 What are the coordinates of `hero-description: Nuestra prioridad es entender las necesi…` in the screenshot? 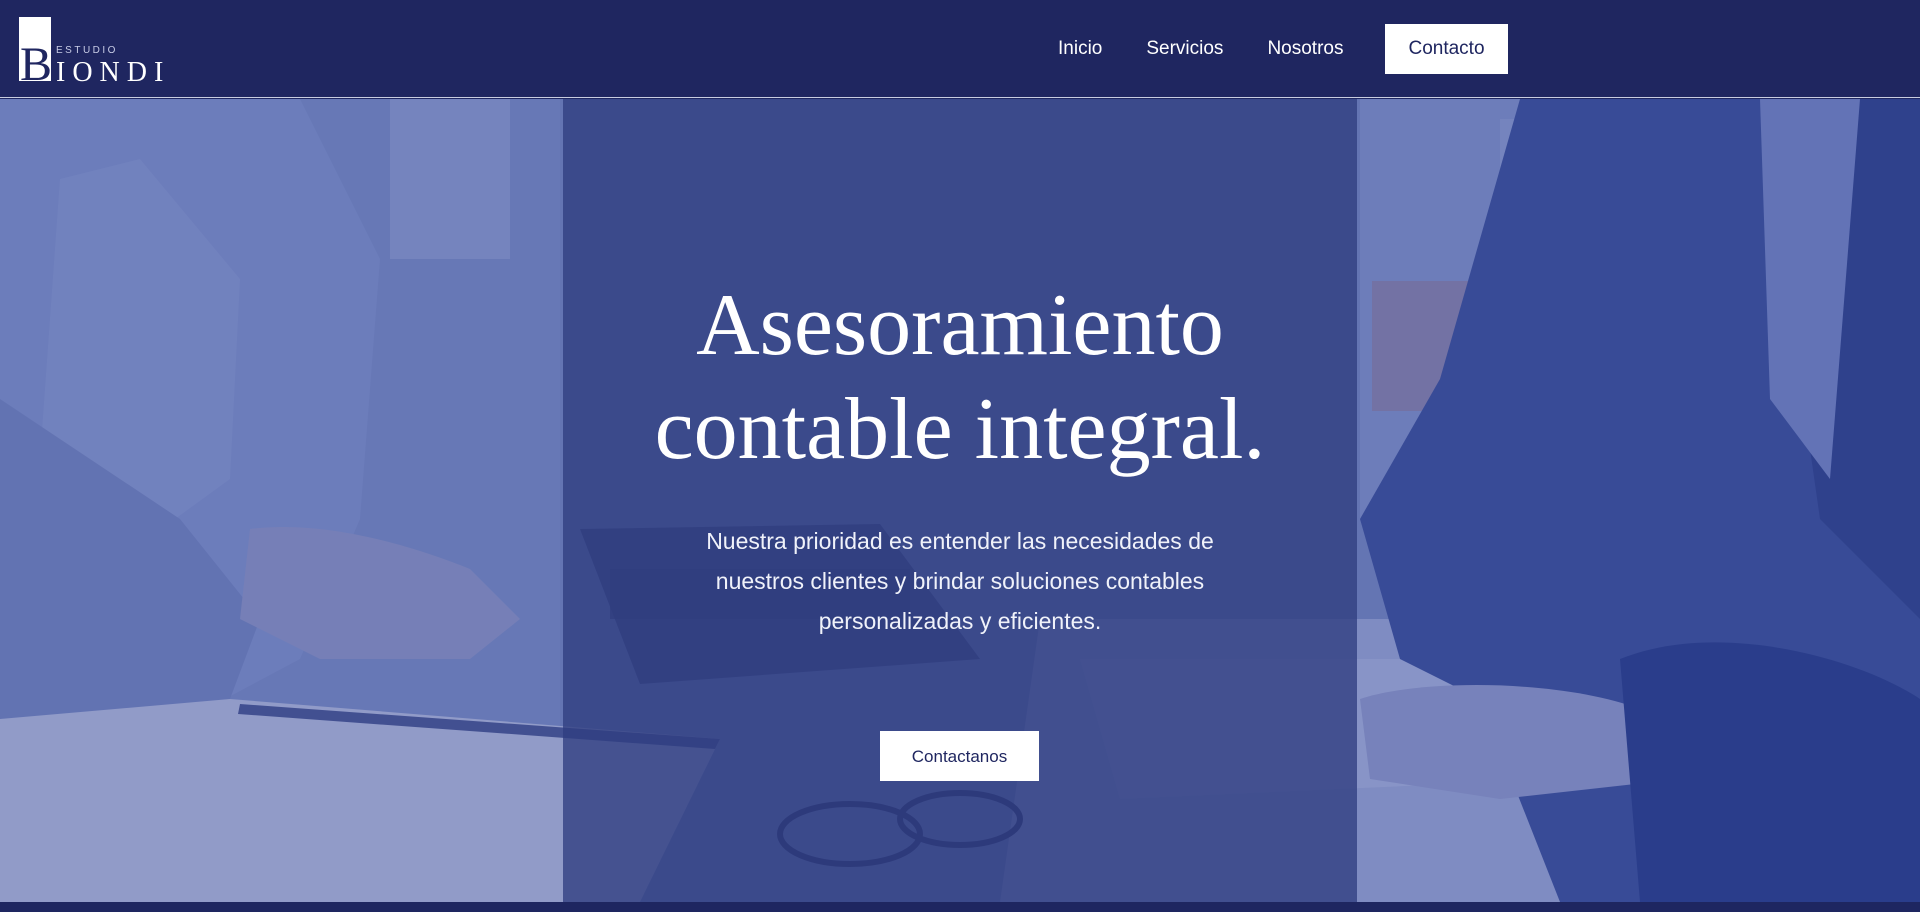 It's located at (960, 581).